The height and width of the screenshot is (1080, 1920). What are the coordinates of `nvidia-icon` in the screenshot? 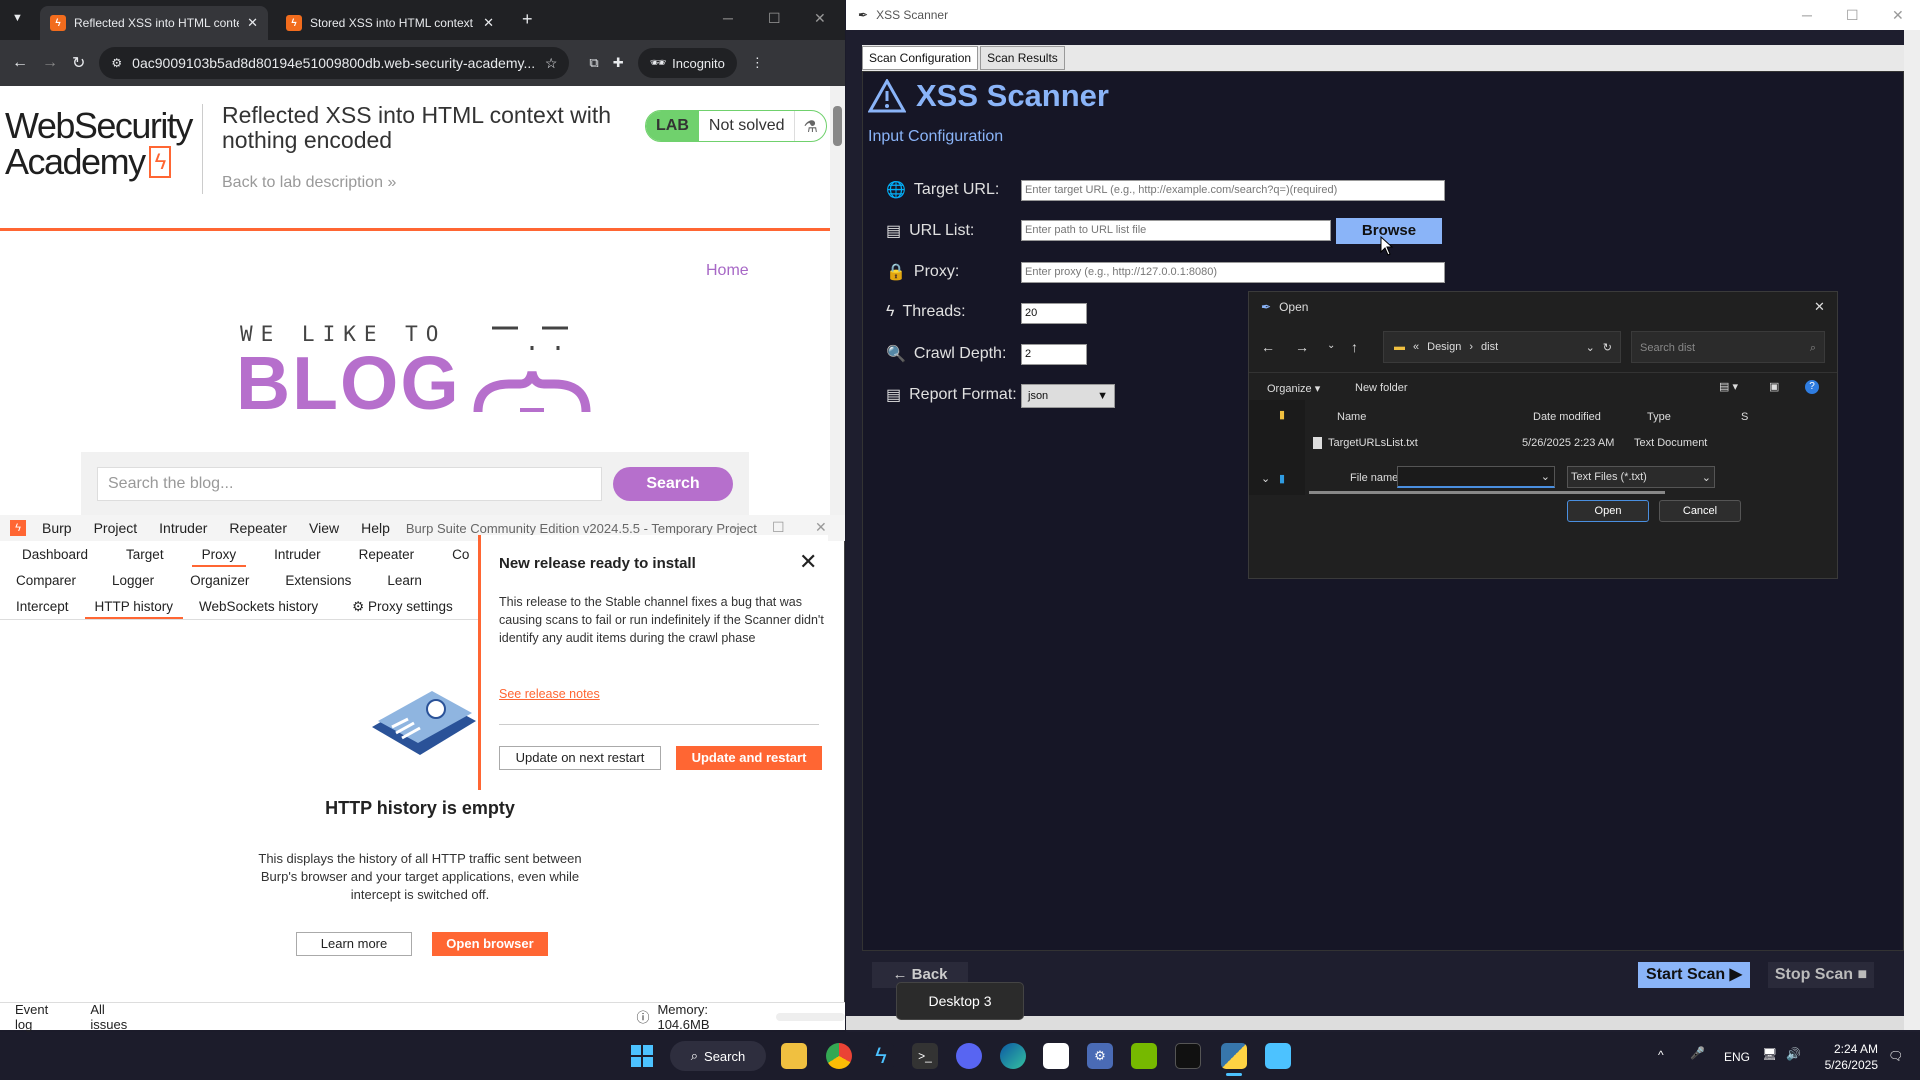 It's located at (1144, 1056).